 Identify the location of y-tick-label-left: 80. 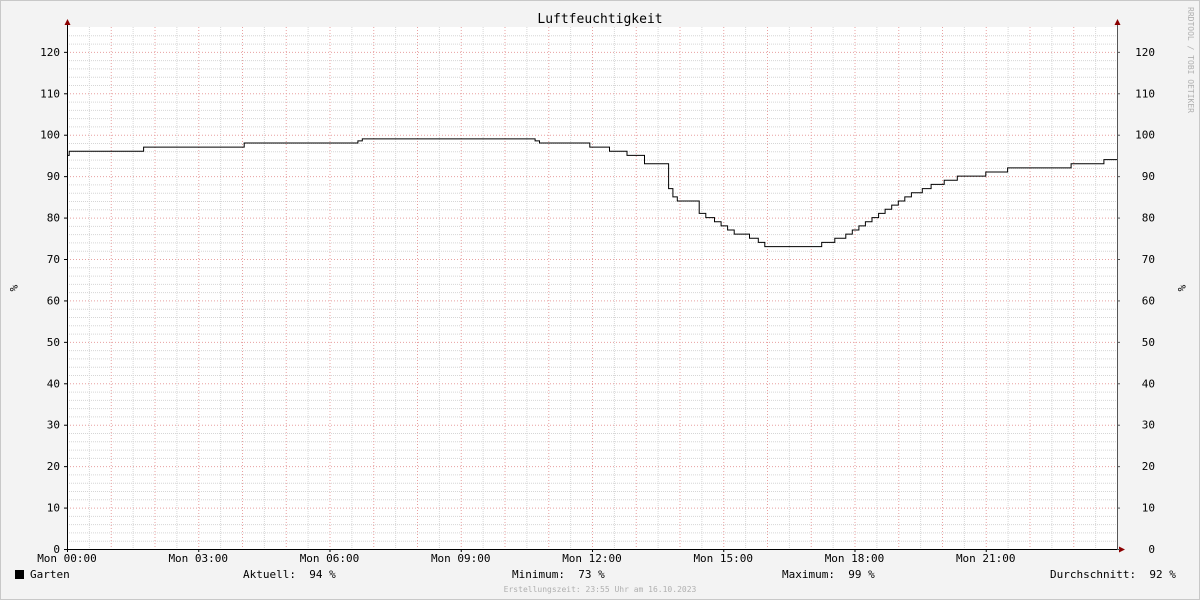
(53, 218).